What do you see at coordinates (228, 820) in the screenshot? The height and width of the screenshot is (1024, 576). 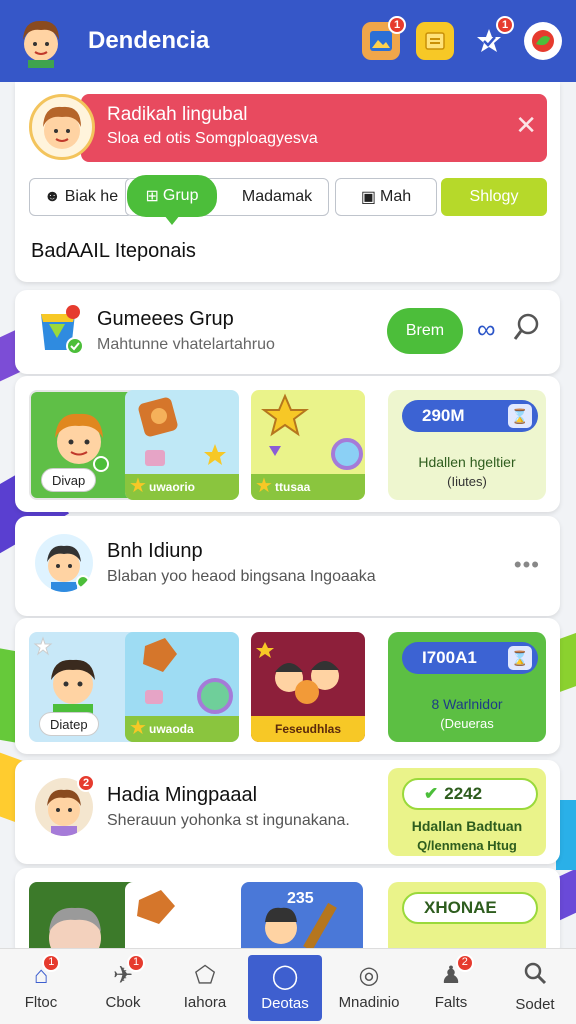 I see `message-preview: Sherauun yohonka st ingunakana.` at bounding box center [228, 820].